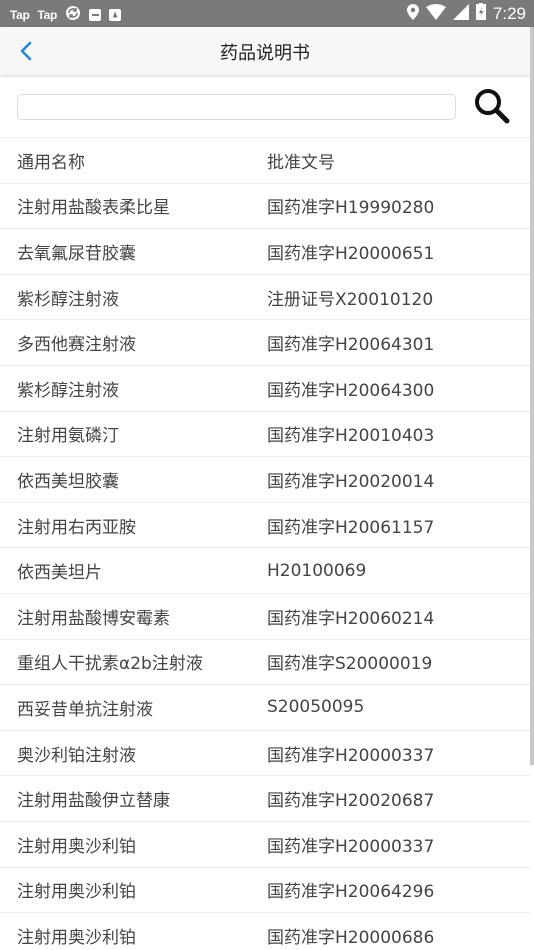 The height and width of the screenshot is (950, 534). What do you see at coordinates (76, 253) in the screenshot?
I see `drug-name: 去氧氟尿苷胶囊` at bounding box center [76, 253].